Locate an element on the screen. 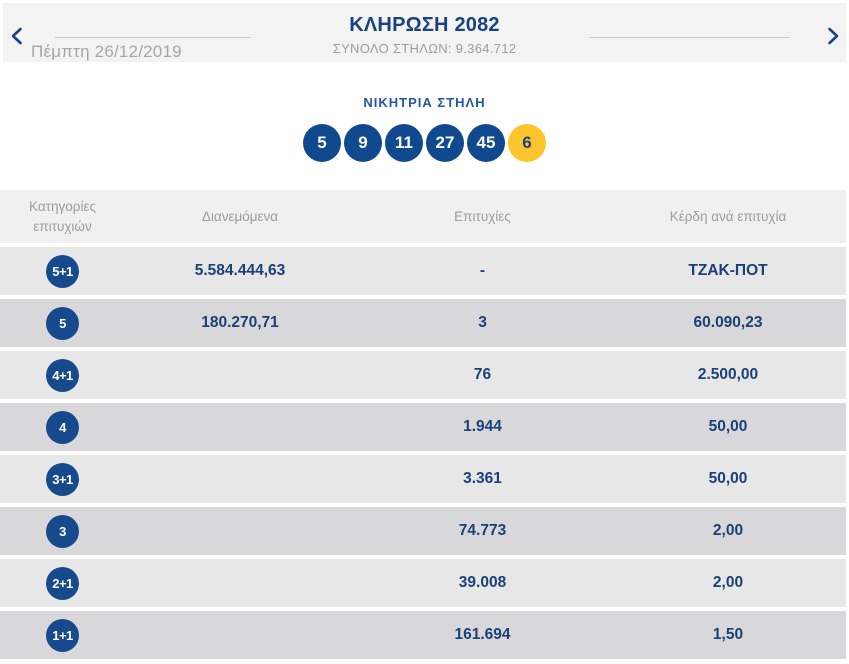 Image resolution: width=849 pixels, height=664 pixels. cell-winners: 74.773 is located at coordinates (482, 530).